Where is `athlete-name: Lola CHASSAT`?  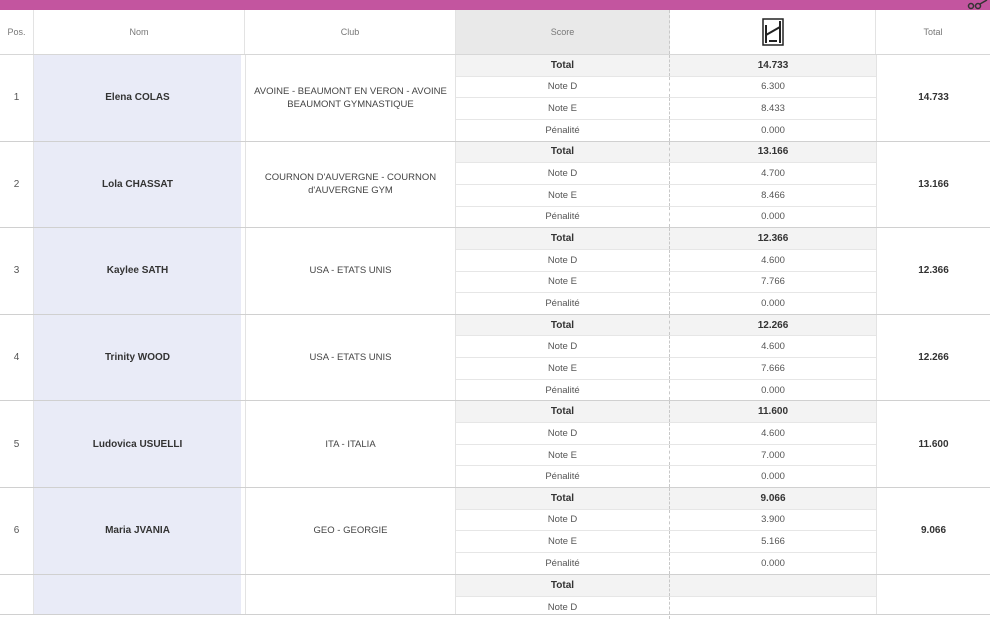
athlete-name: Lola CHASSAT is located at coordinates (137, 184).